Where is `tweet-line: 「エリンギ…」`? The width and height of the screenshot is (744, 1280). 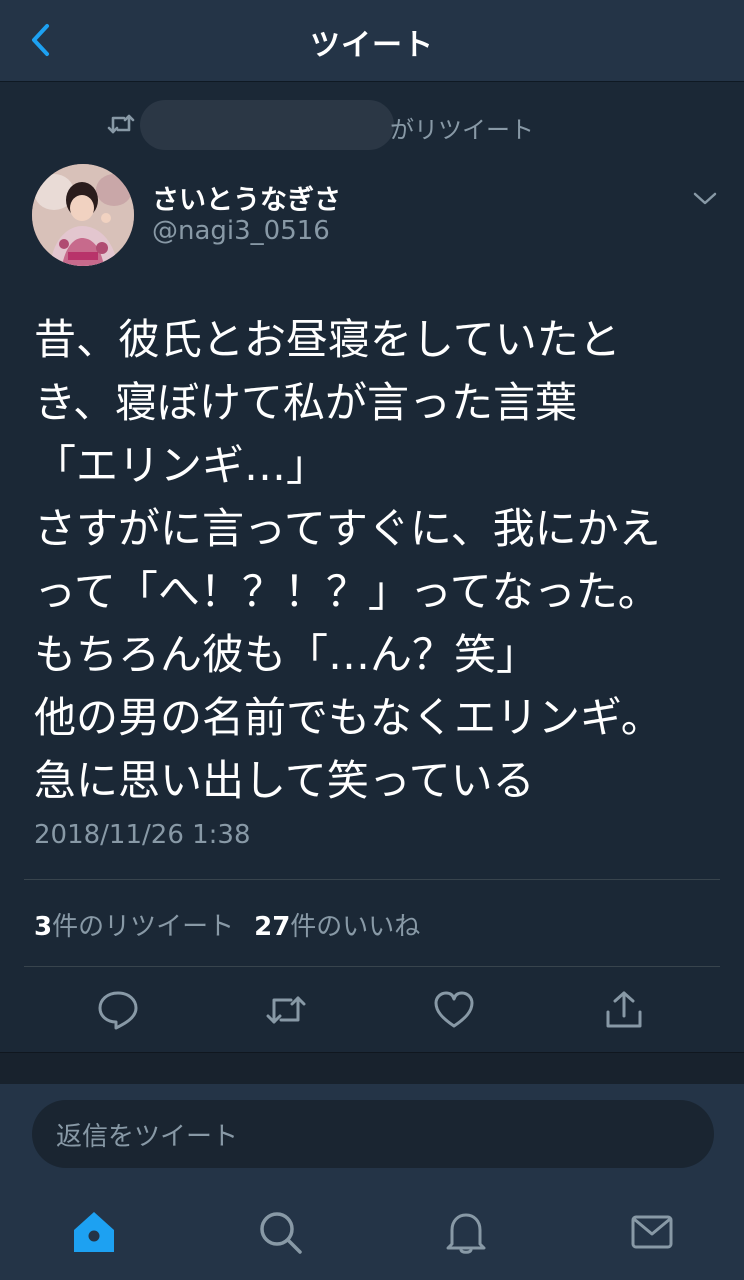 tweet-line: 「エリンギ…」 is located at coordinates (181, 465).